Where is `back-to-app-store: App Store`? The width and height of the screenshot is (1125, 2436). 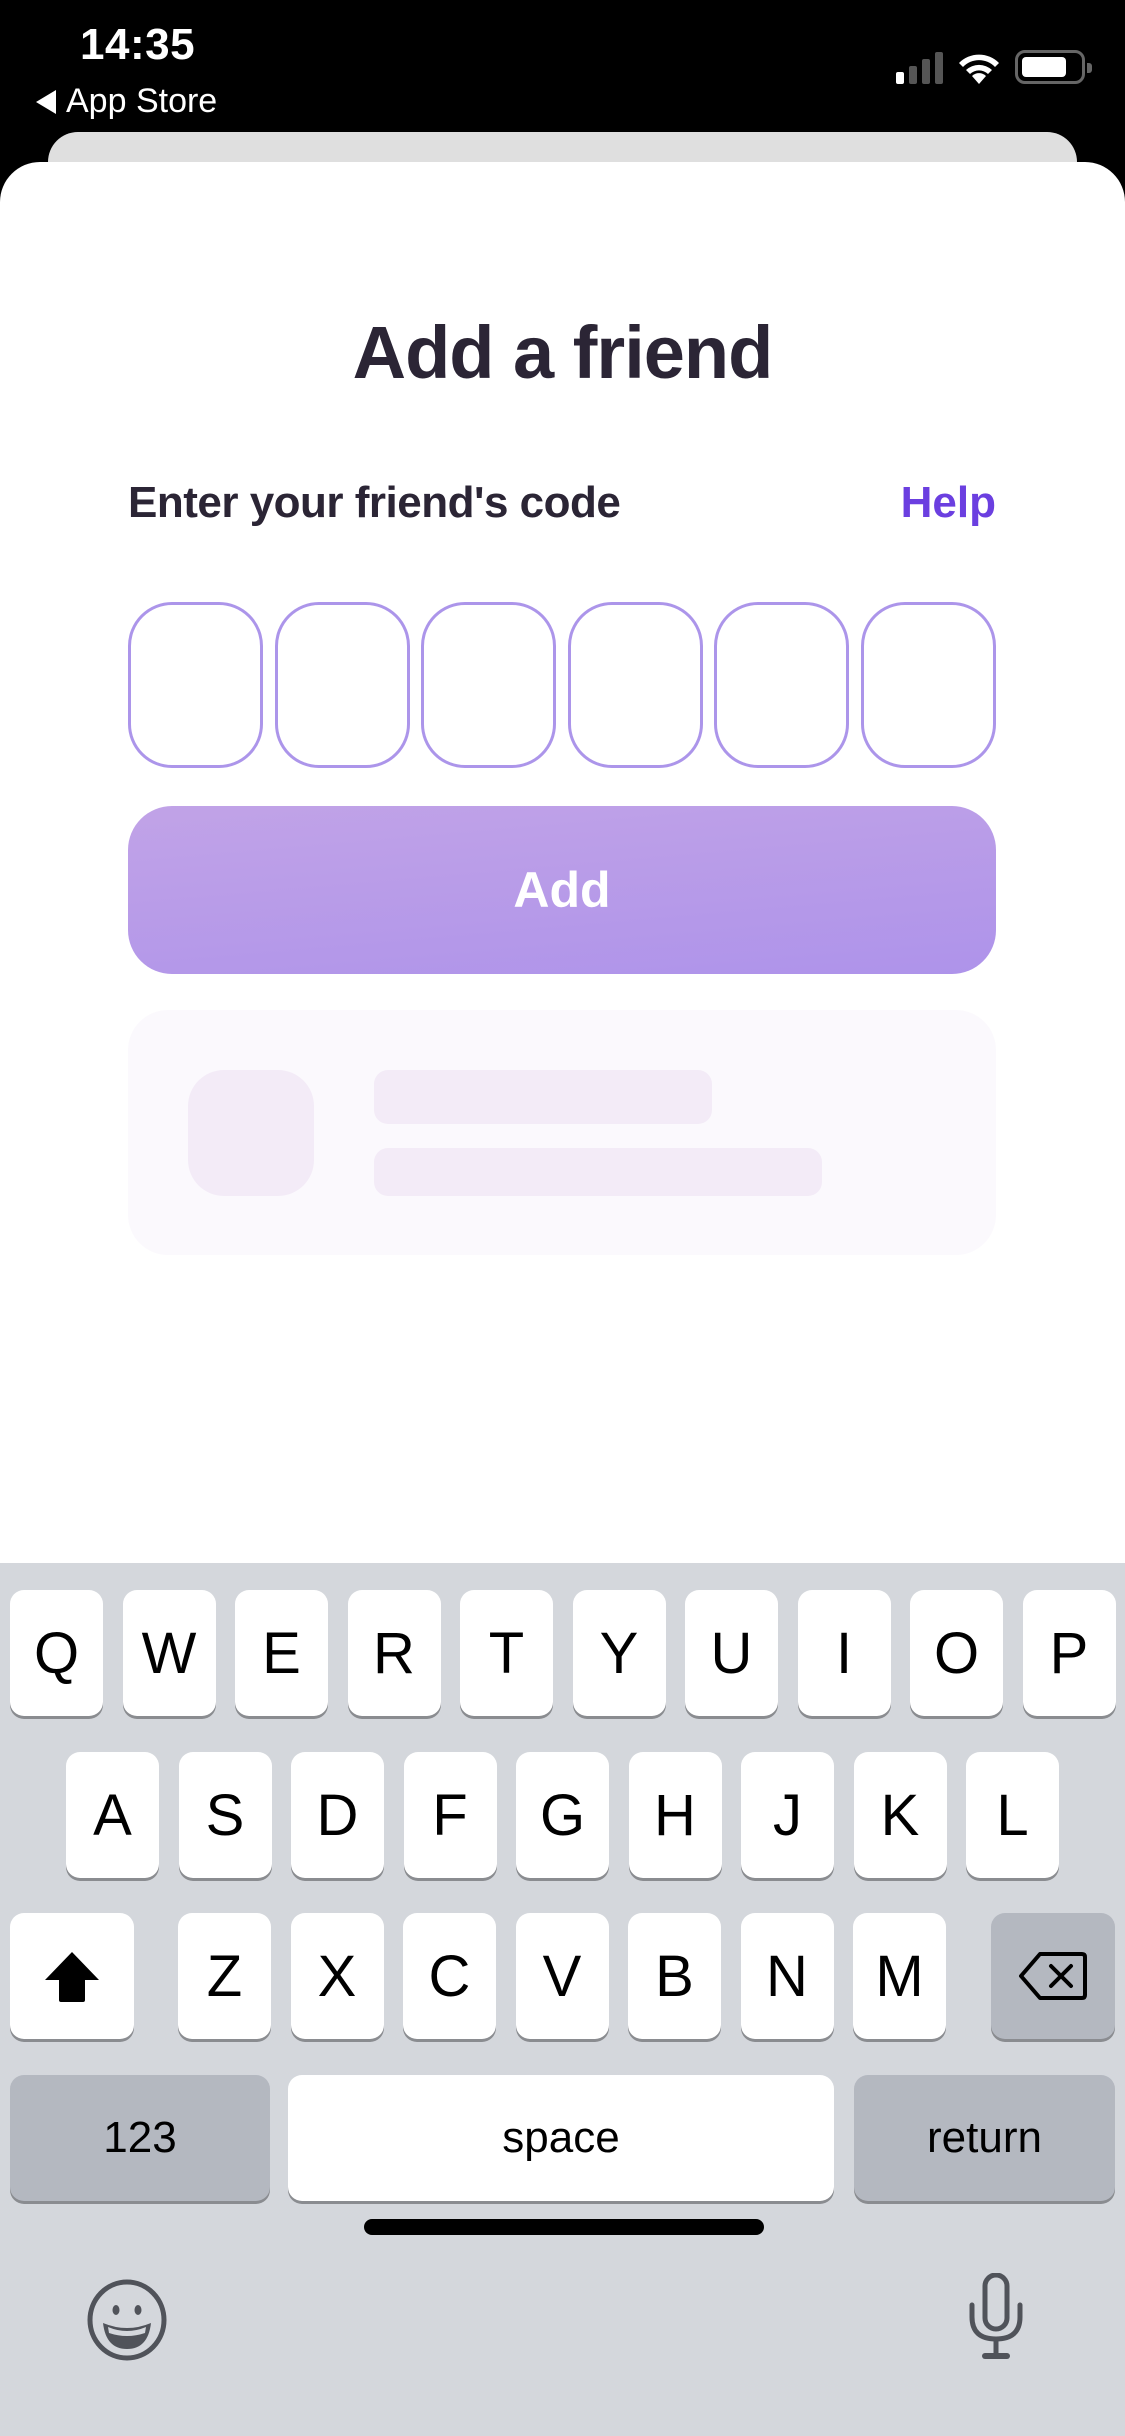 back-to-app-store: App Store is located at coordinates (126, 101).